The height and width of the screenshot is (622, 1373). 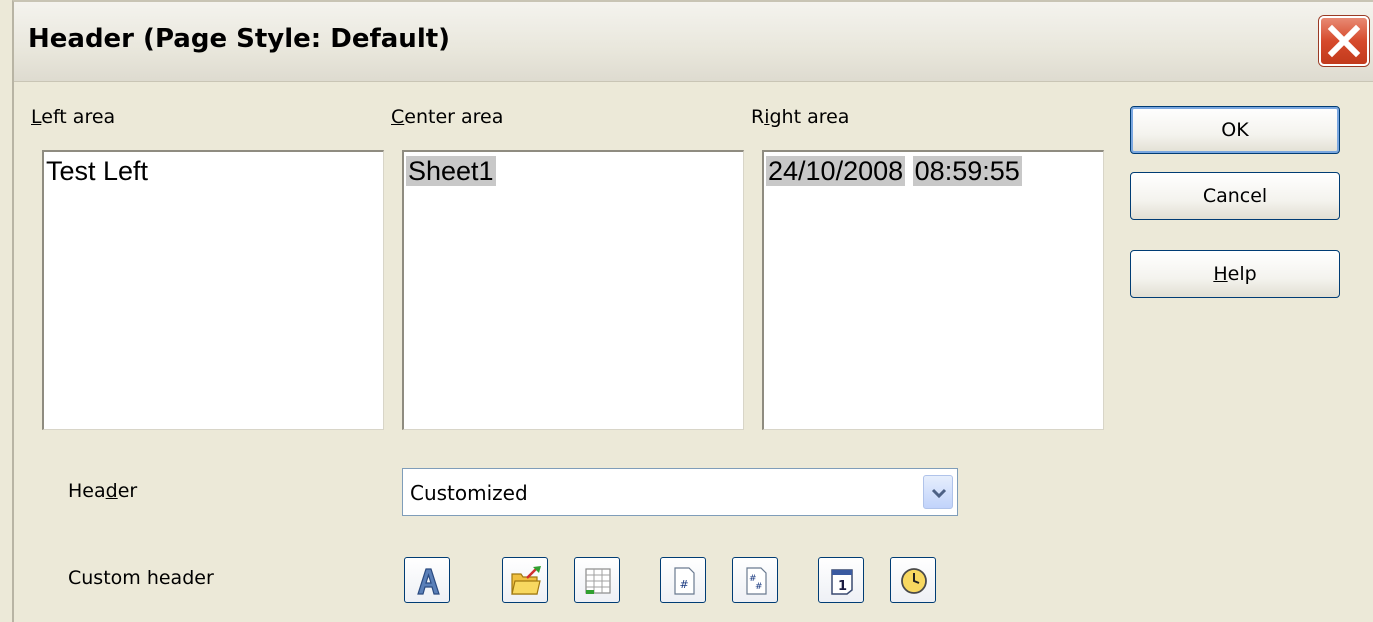 What do you see at coordinates (800, 117) in the screenshot?
I see `right-area-label: Right area` at bounding box center [800, 117].